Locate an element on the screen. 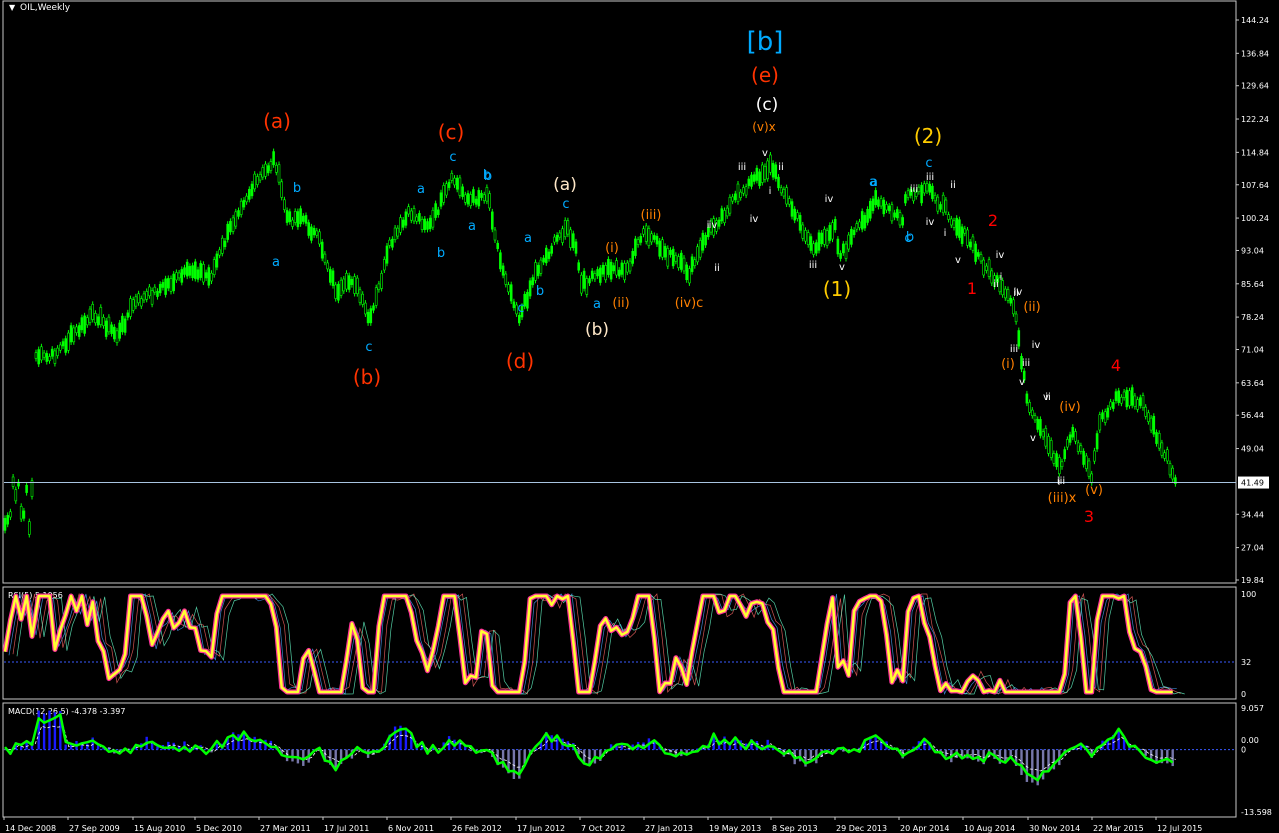  wave-label: iv is located at coordinates (754, 219).